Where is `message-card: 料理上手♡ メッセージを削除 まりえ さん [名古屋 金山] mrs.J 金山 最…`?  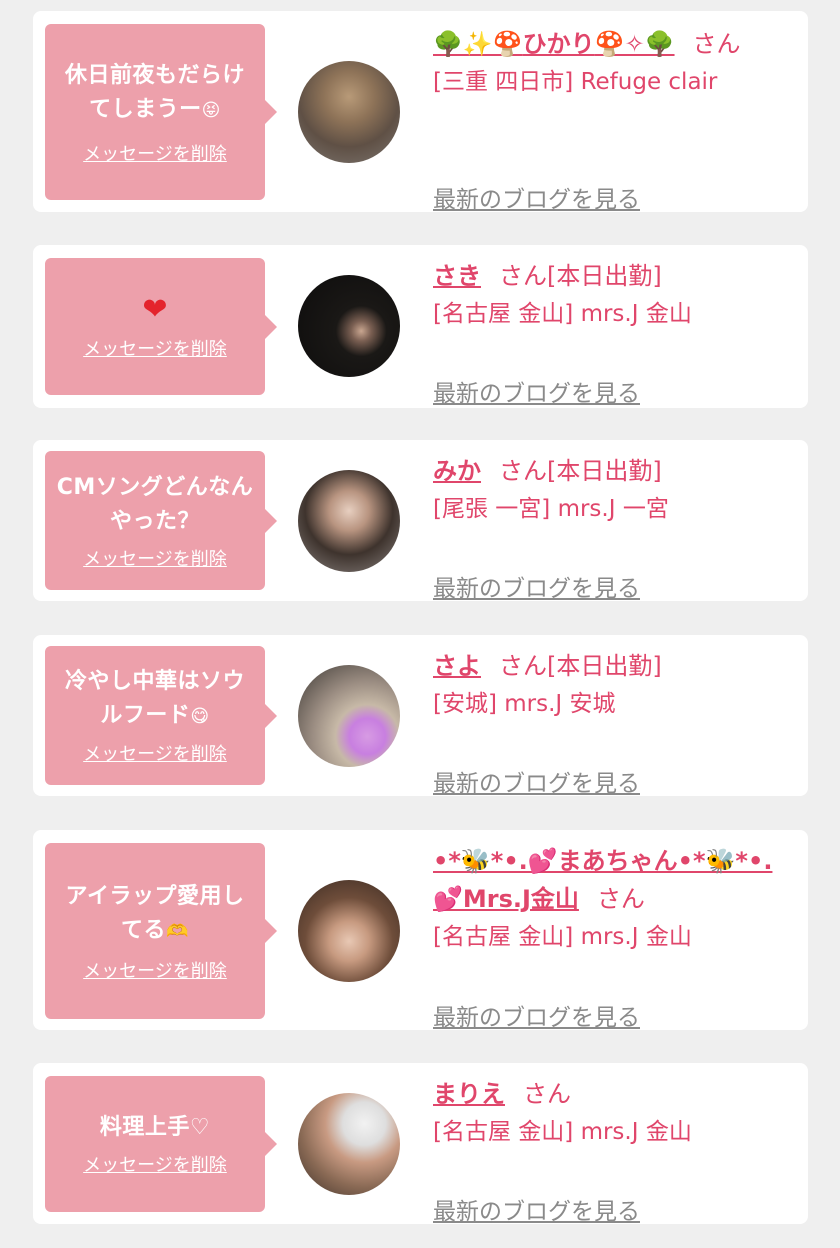
message-card: 料理上手♡ メッセージを削除 まりえ さん [名古屋 金山] mrs.J 金山 最… is located at coordinates (420, 1144).